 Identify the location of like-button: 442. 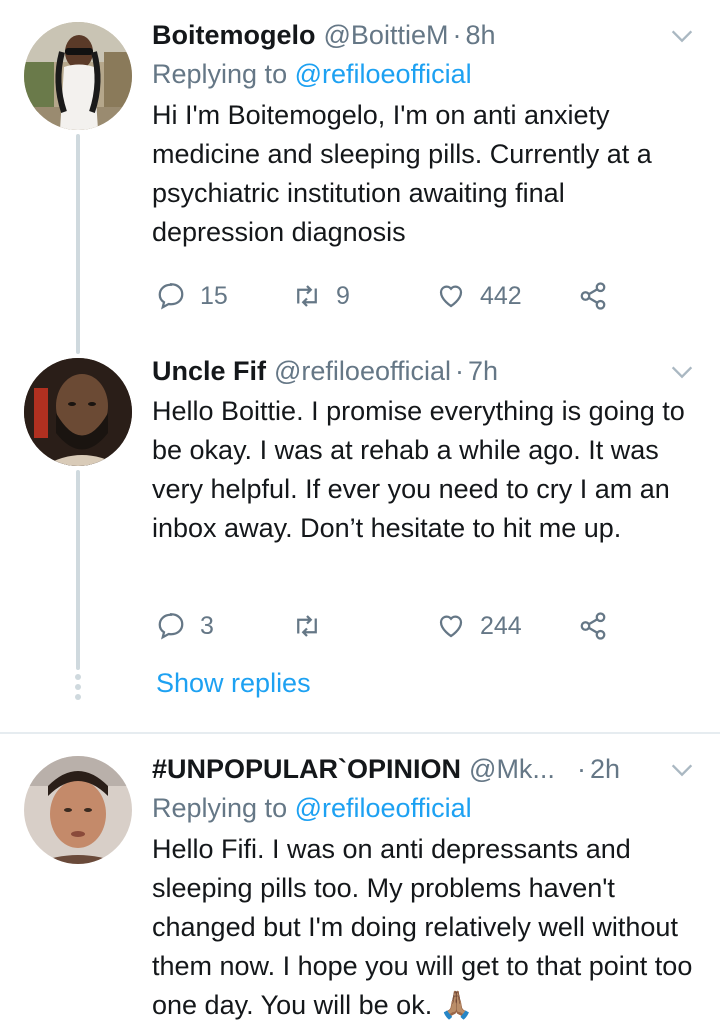
(479, 296).